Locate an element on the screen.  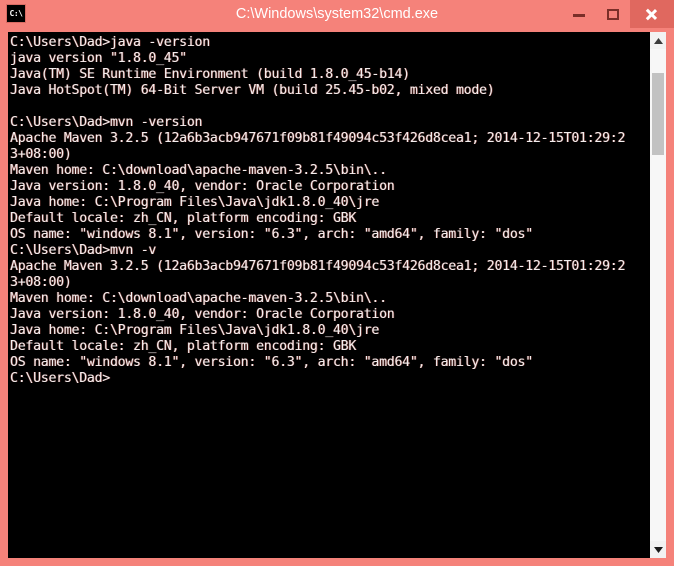
scrollbar-track is located at coordinates (658, 295).